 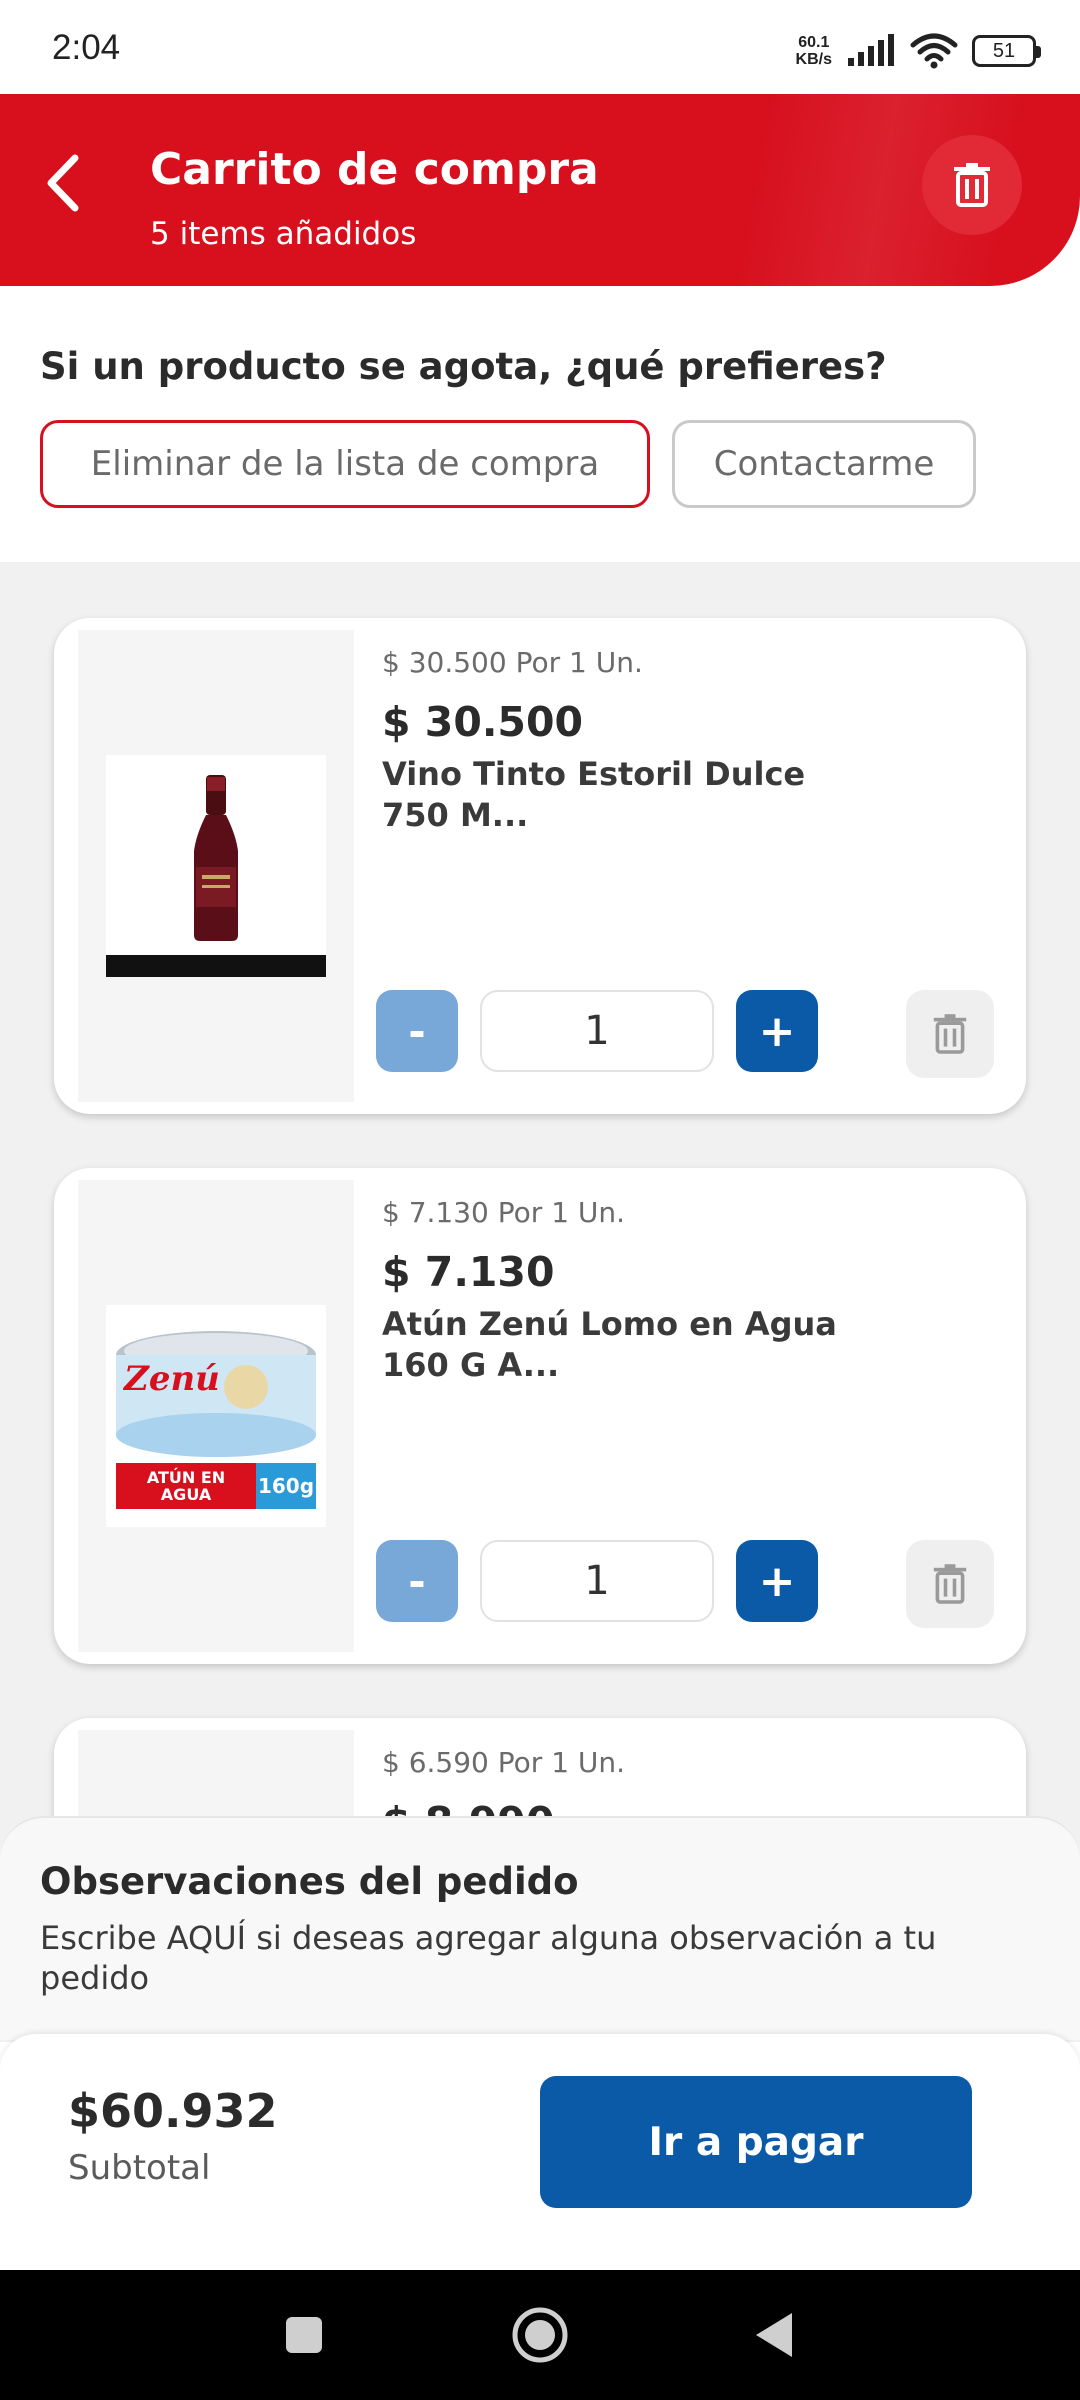 I want to click on order-notes-title: Observaciones del pedido, so click(x=309, y=1881).